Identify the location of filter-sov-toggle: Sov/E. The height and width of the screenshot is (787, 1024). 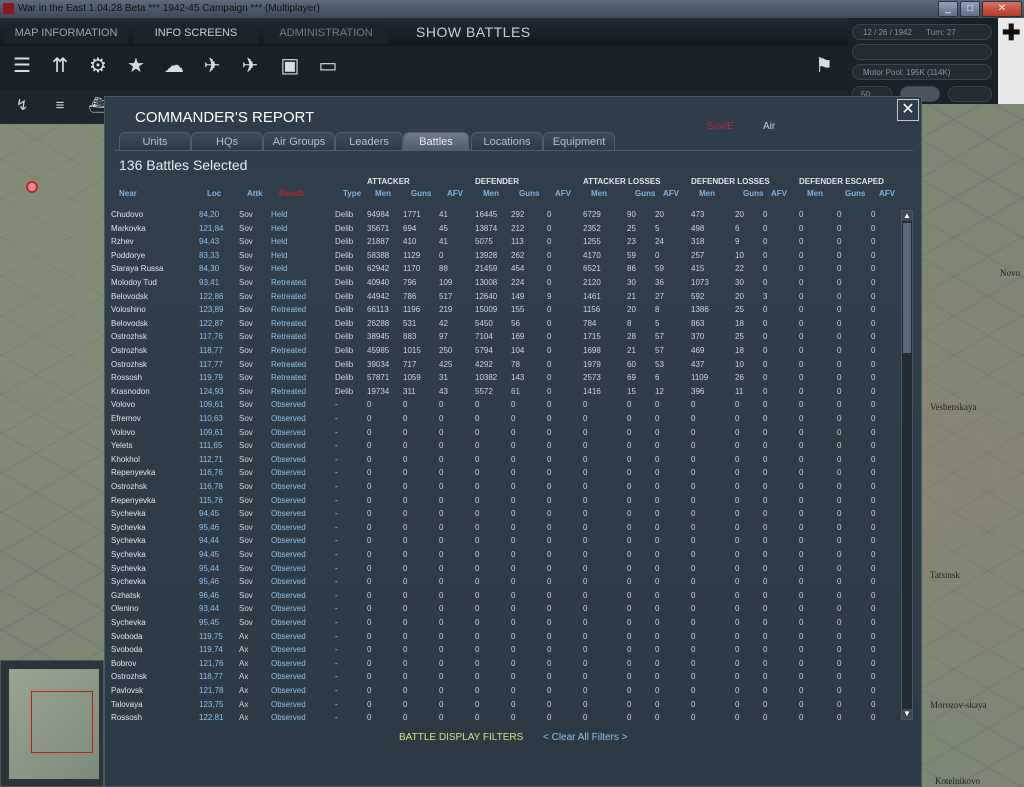
(720, 126).